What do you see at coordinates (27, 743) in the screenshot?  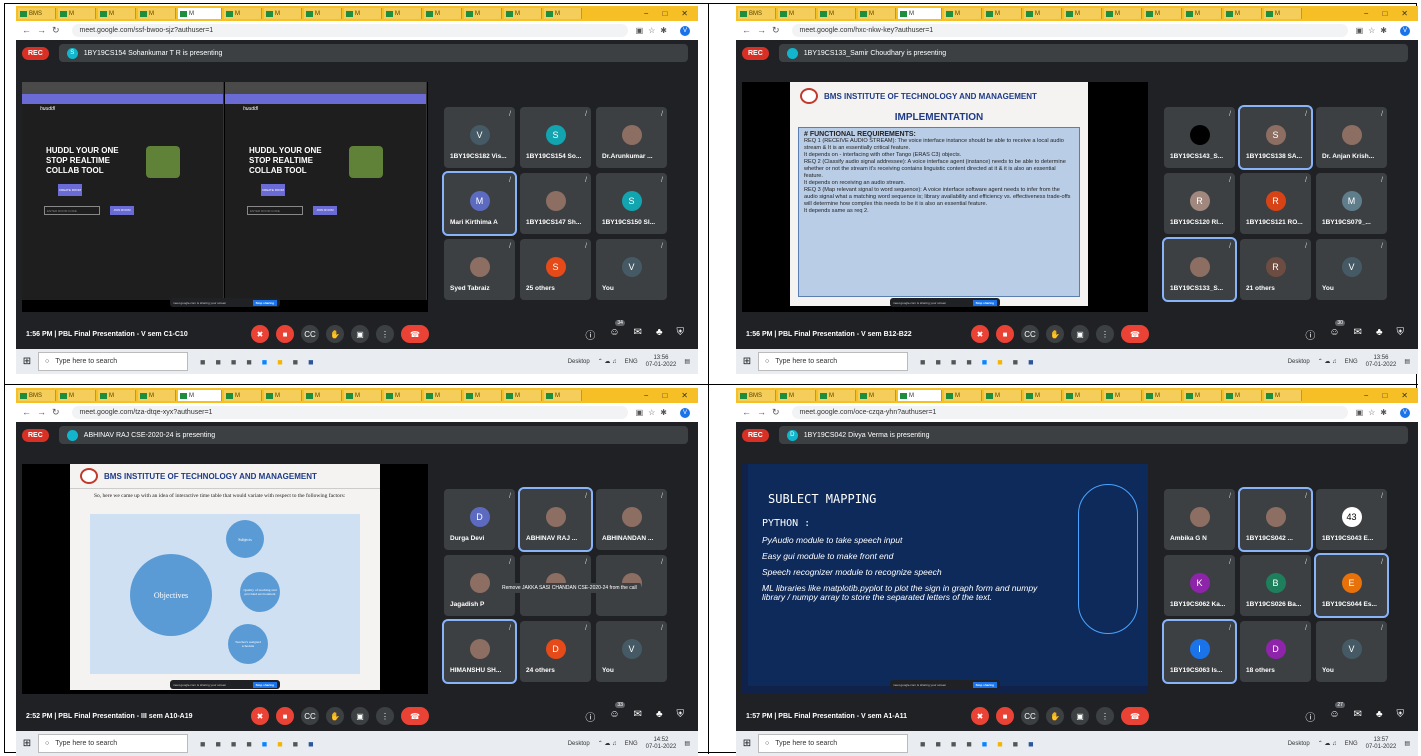 I see `windows-start-icon: ⊞` at bounding box center [27, 743].